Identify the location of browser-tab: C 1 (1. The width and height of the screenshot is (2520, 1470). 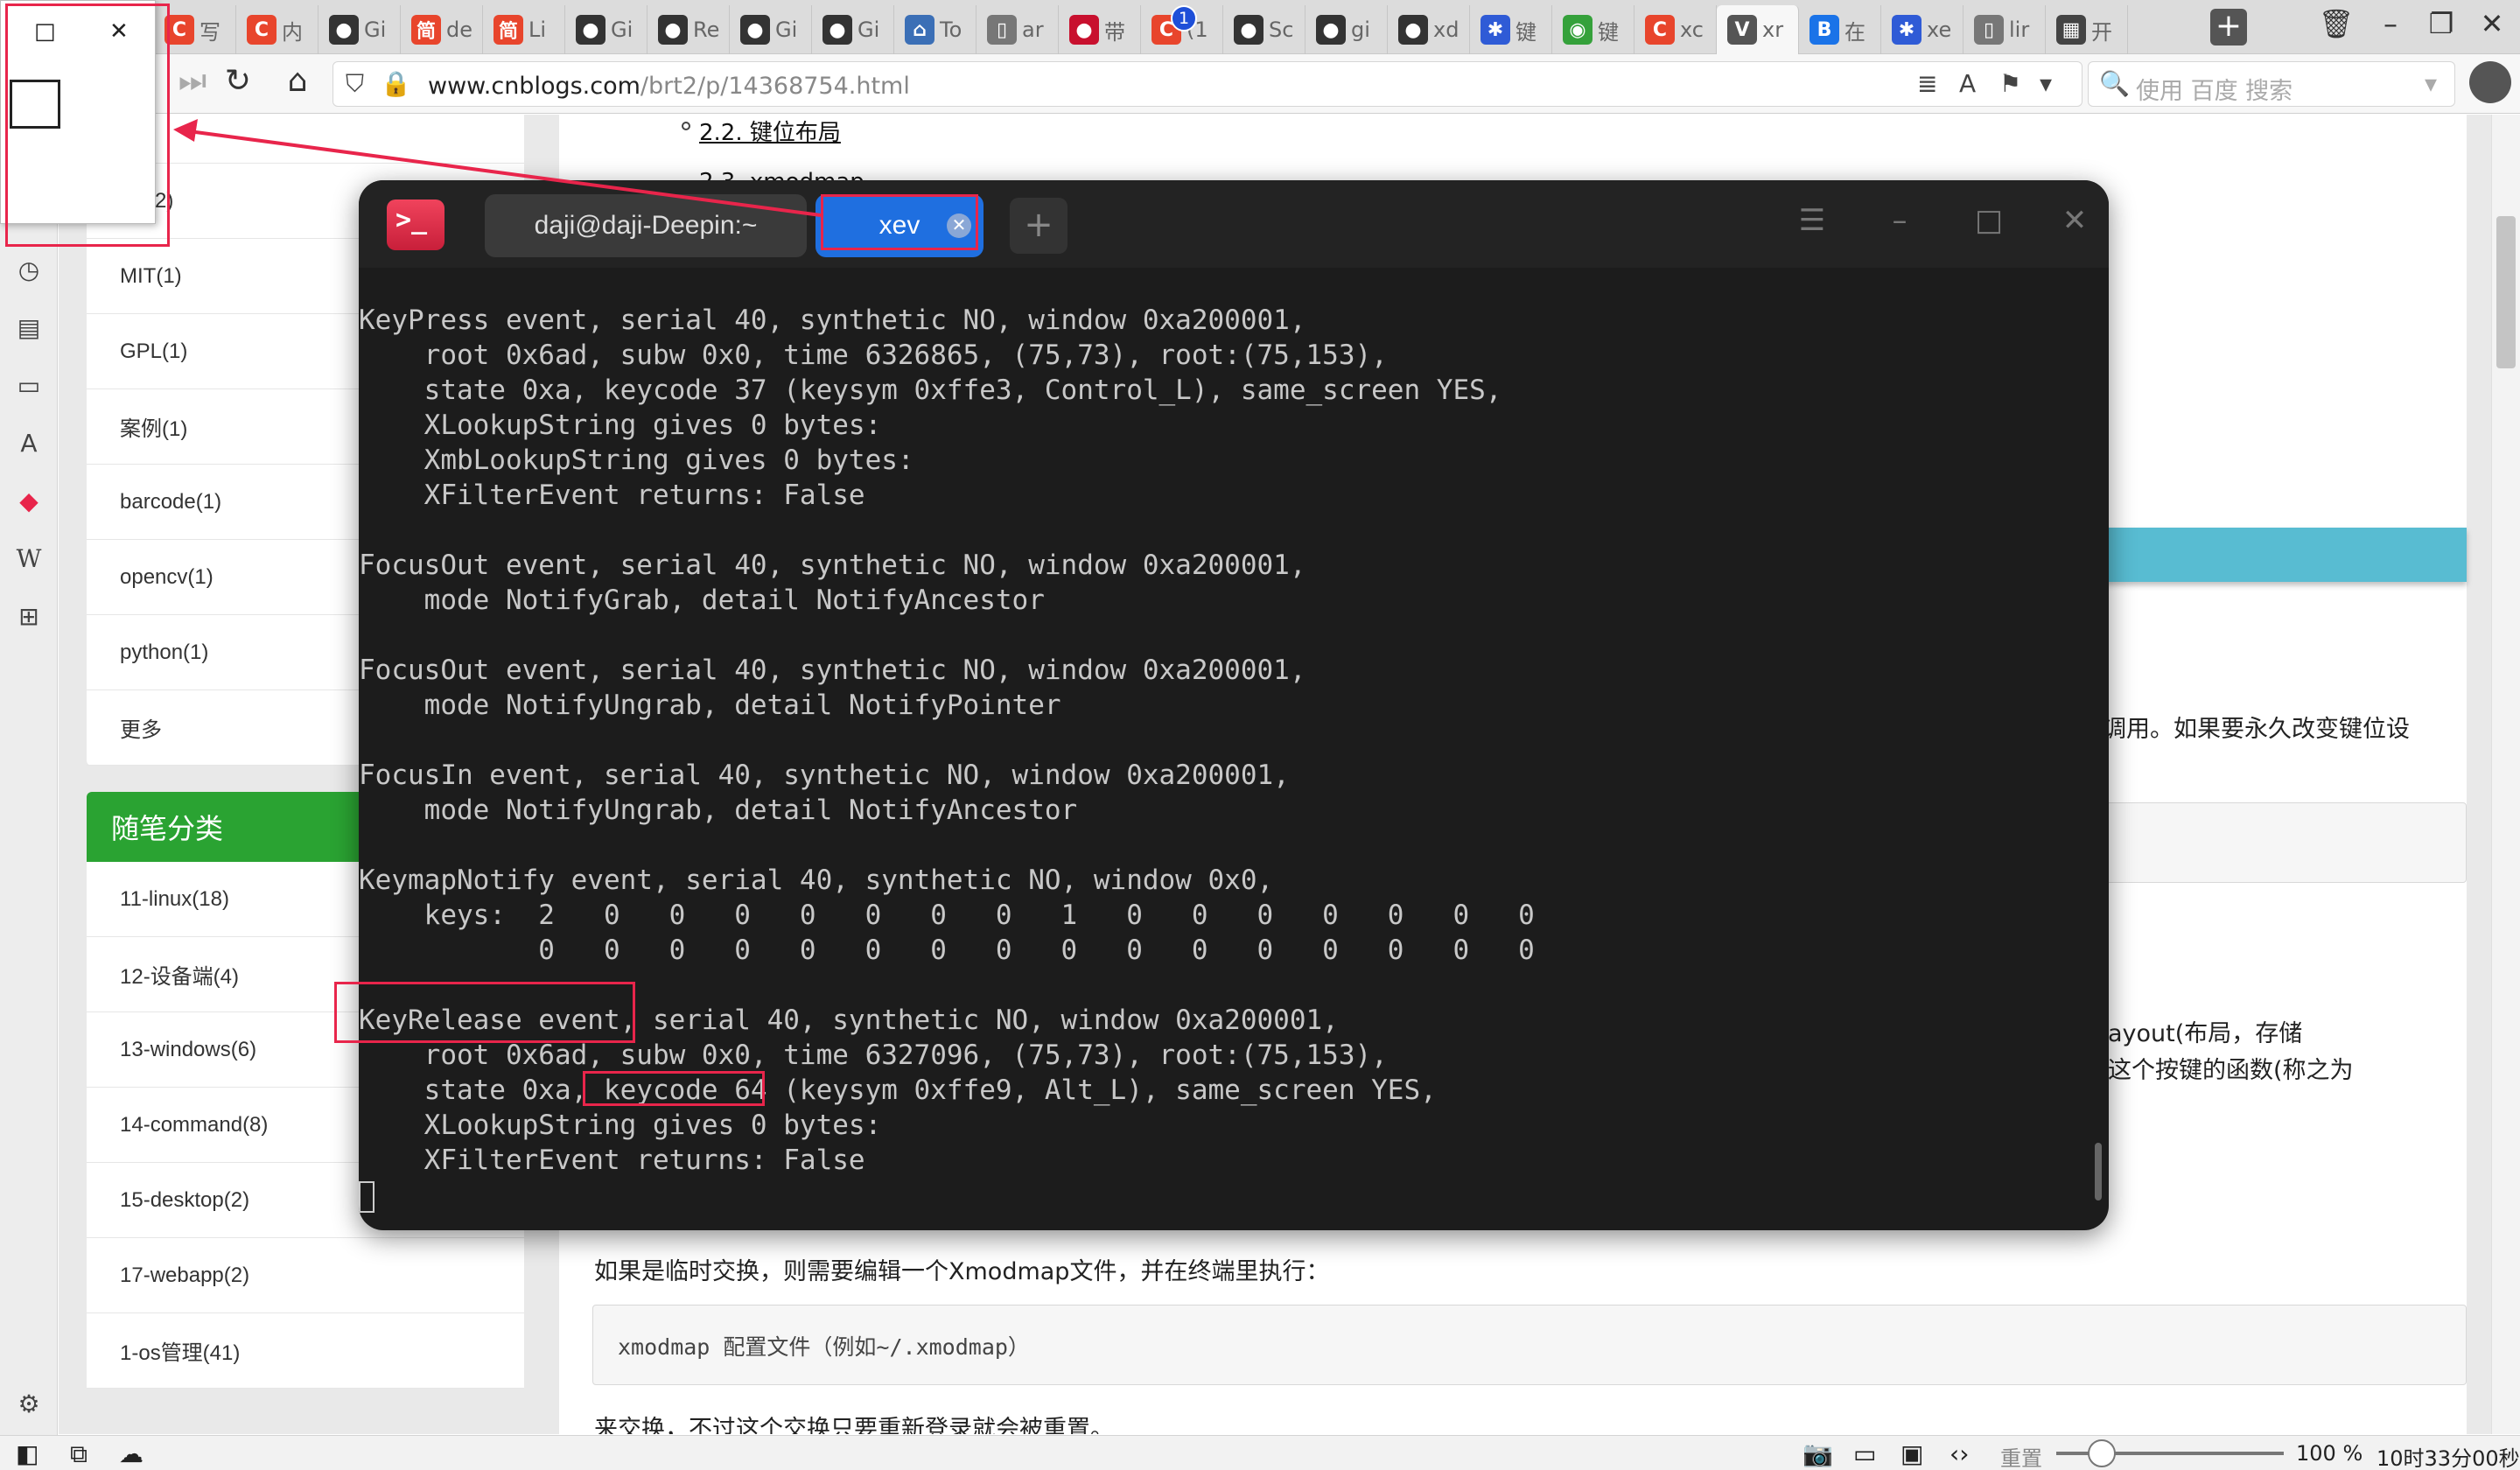
(1182, 29).